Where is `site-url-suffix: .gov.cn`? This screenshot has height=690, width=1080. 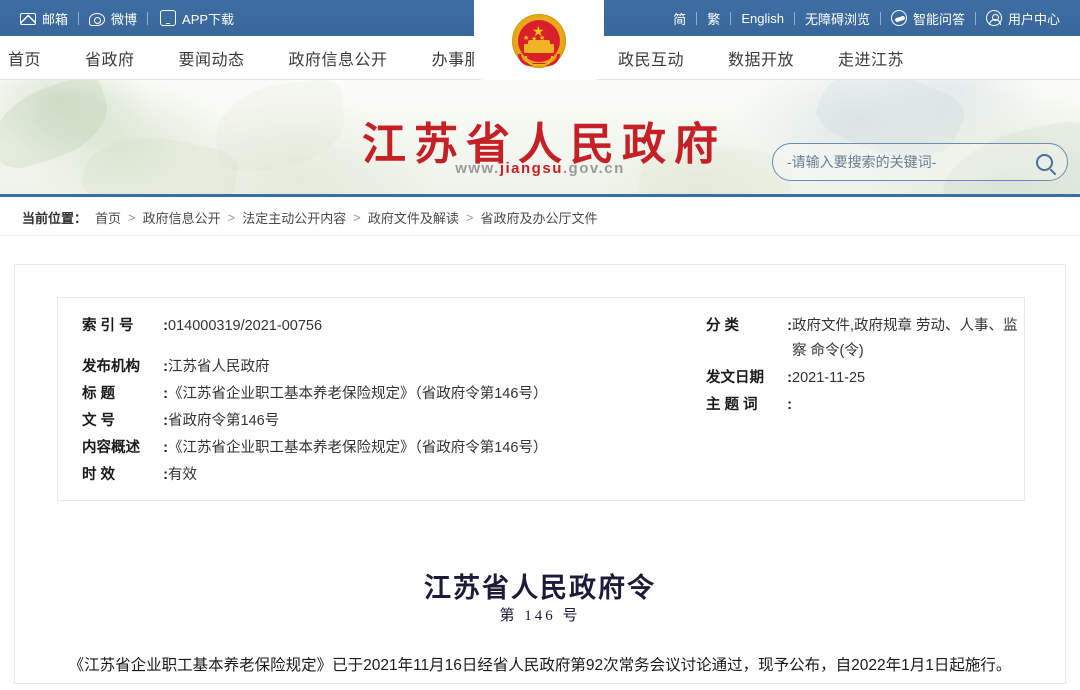
site-url-suffix: .gov.cn is located at coordinates (593, 168).